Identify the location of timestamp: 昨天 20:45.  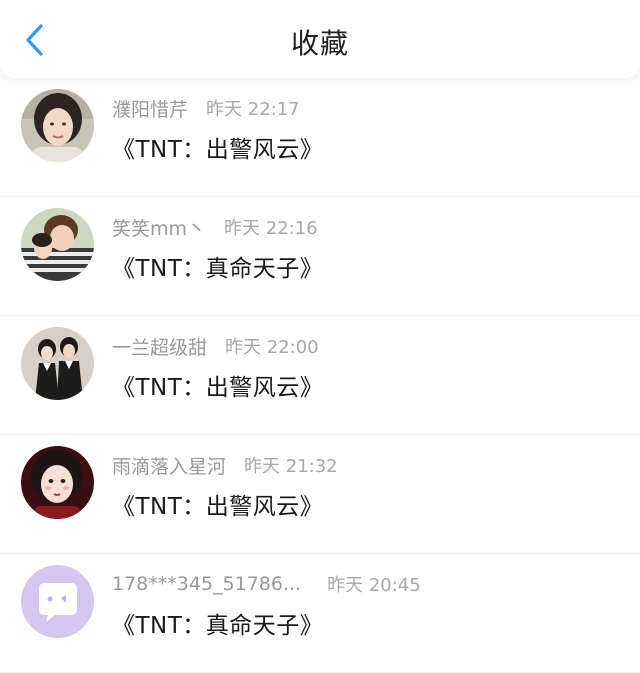
(374, 585).